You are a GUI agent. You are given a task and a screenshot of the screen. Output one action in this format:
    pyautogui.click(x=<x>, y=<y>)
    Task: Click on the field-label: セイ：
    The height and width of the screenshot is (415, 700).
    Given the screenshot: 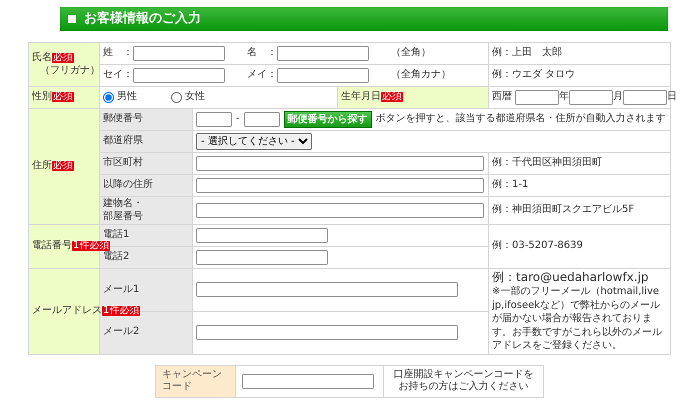 What is the action you would take?
    pyautogui.click(x=118, y=75)
    